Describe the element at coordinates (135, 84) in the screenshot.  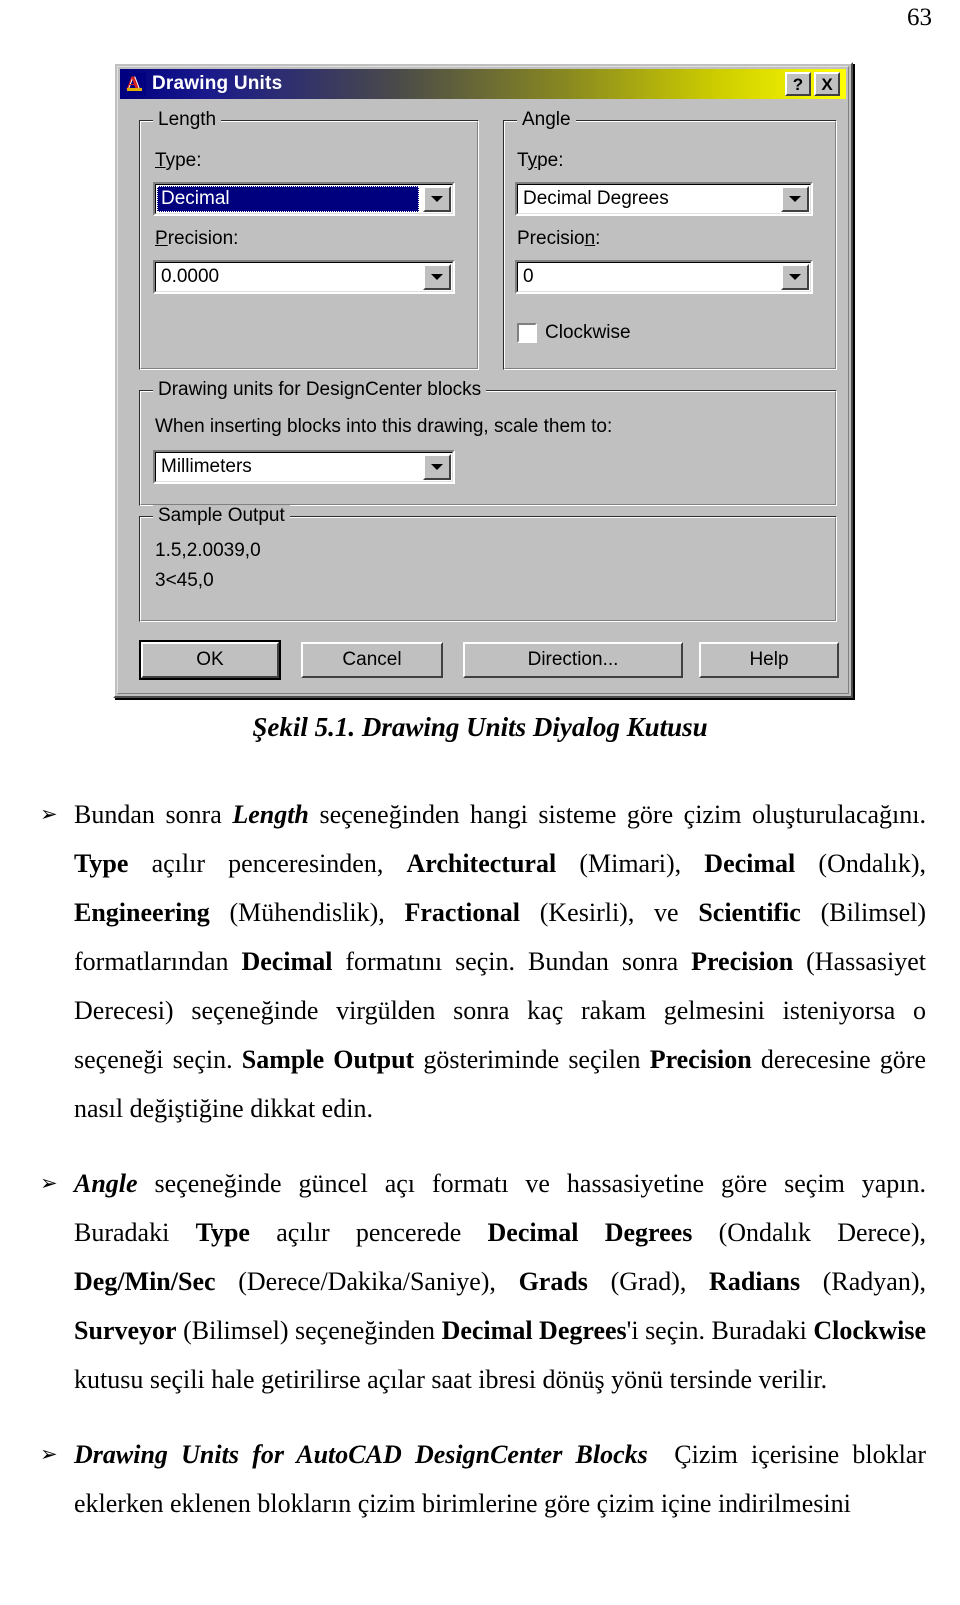
I see `autocad-a-icon: A` at that location.